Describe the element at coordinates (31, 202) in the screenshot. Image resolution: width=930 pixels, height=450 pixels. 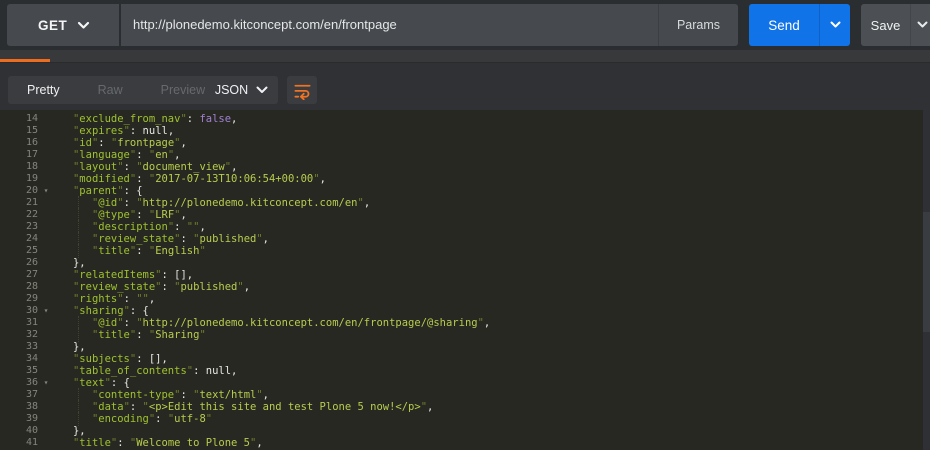
I see `line-number: 21` at that location.